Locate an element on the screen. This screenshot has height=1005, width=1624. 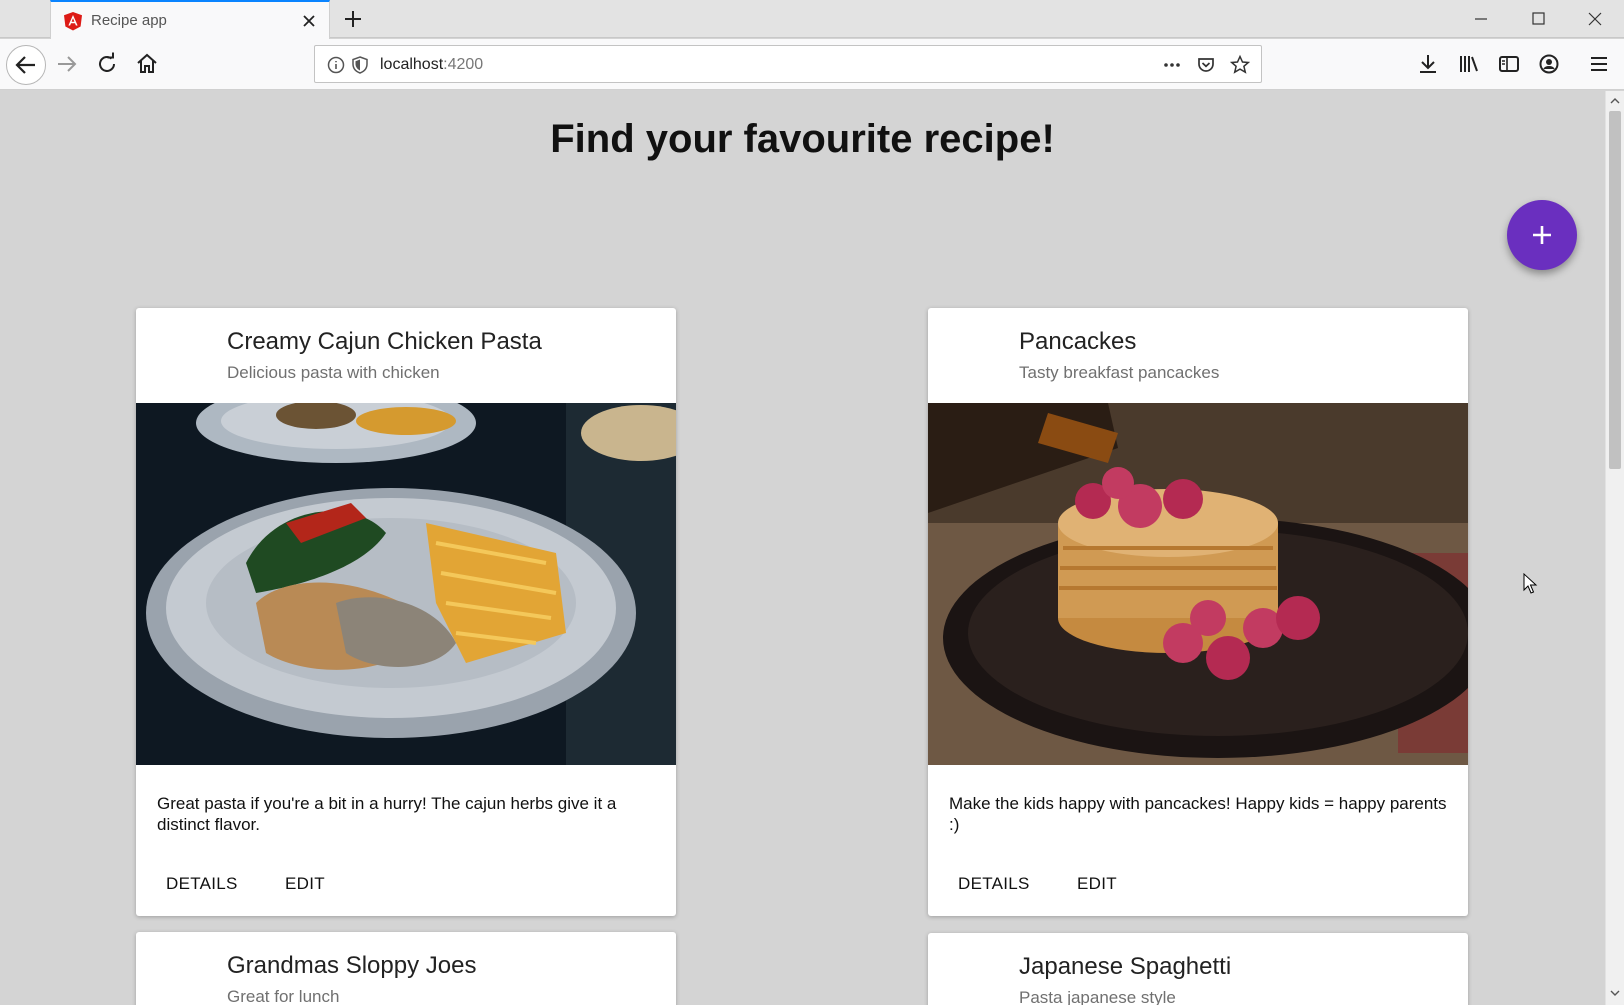
close-tab-icon is located at coordinates (309, 21).